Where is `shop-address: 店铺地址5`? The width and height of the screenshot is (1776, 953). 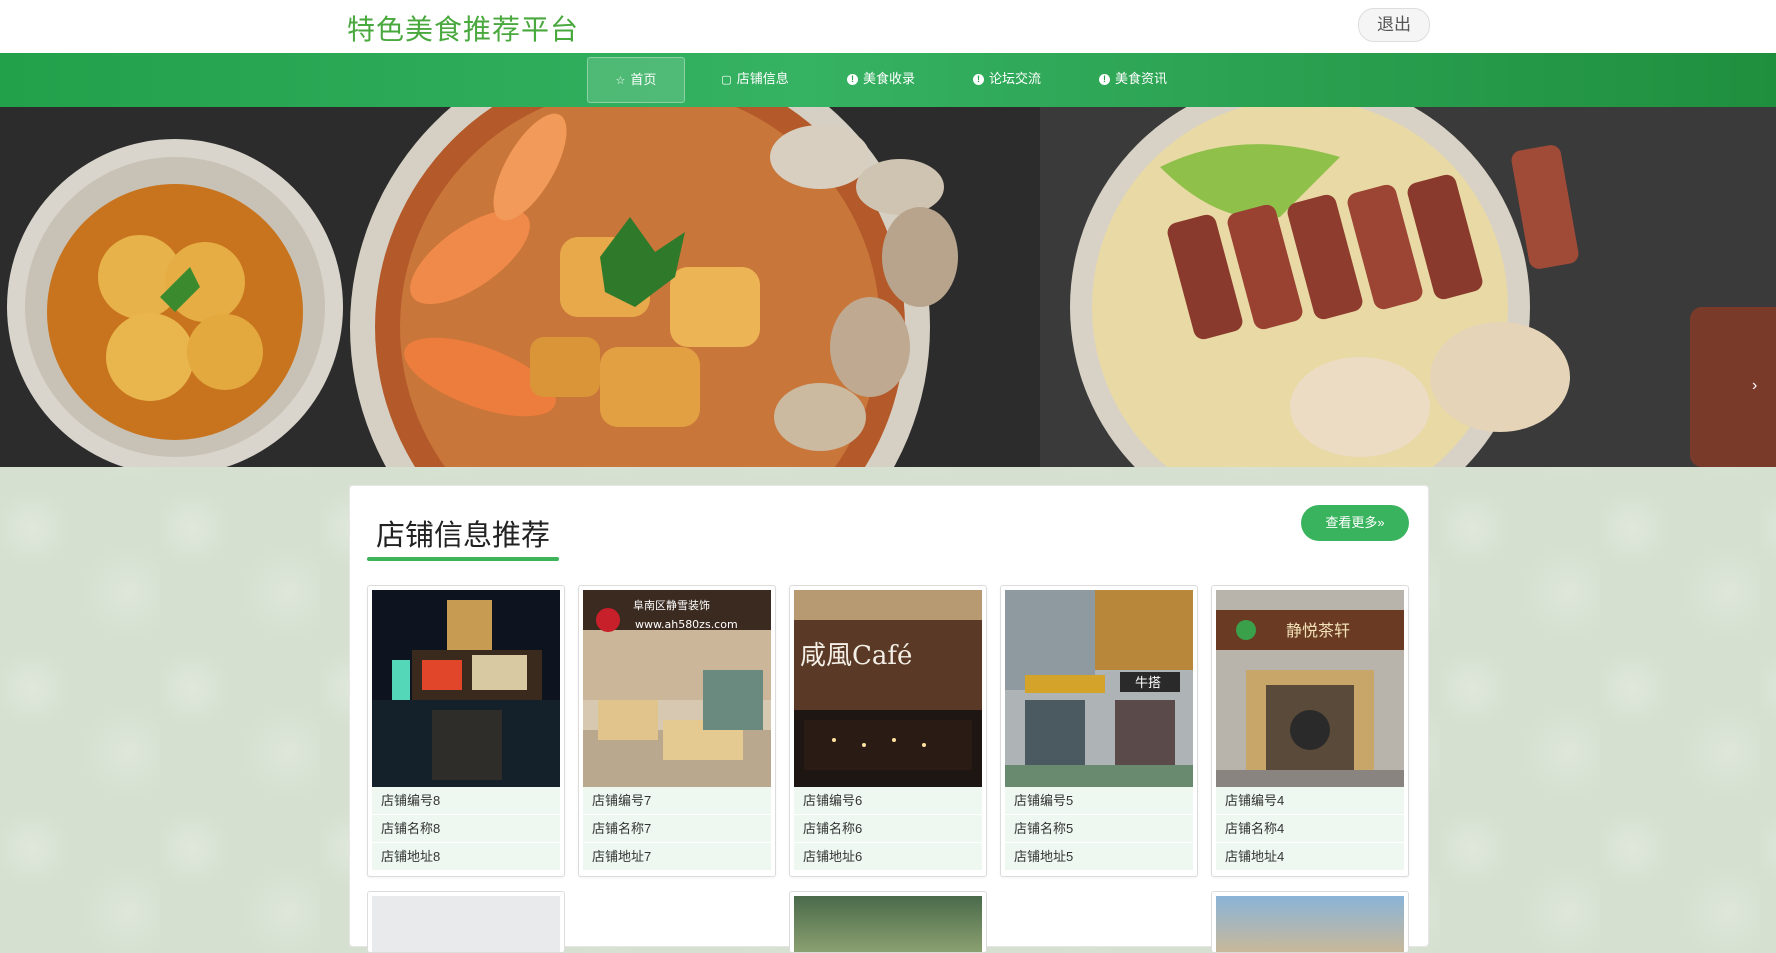 shop-address: 店铺地址5 is located at coordinates (1099, 857).